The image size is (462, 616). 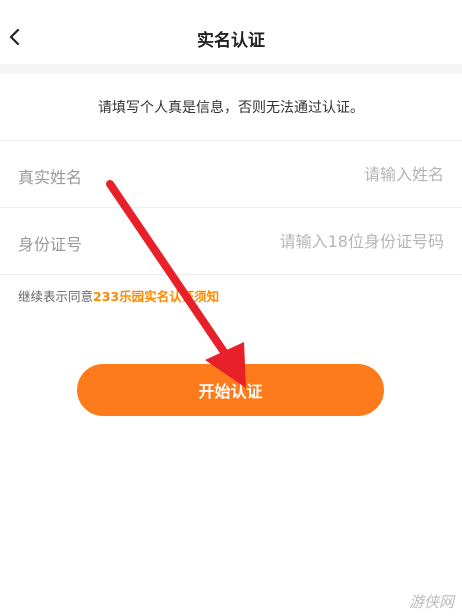 What do you see at coordinates (329, 174) in the screenshot?
I see `name-input` at bounding box center [329, 174].